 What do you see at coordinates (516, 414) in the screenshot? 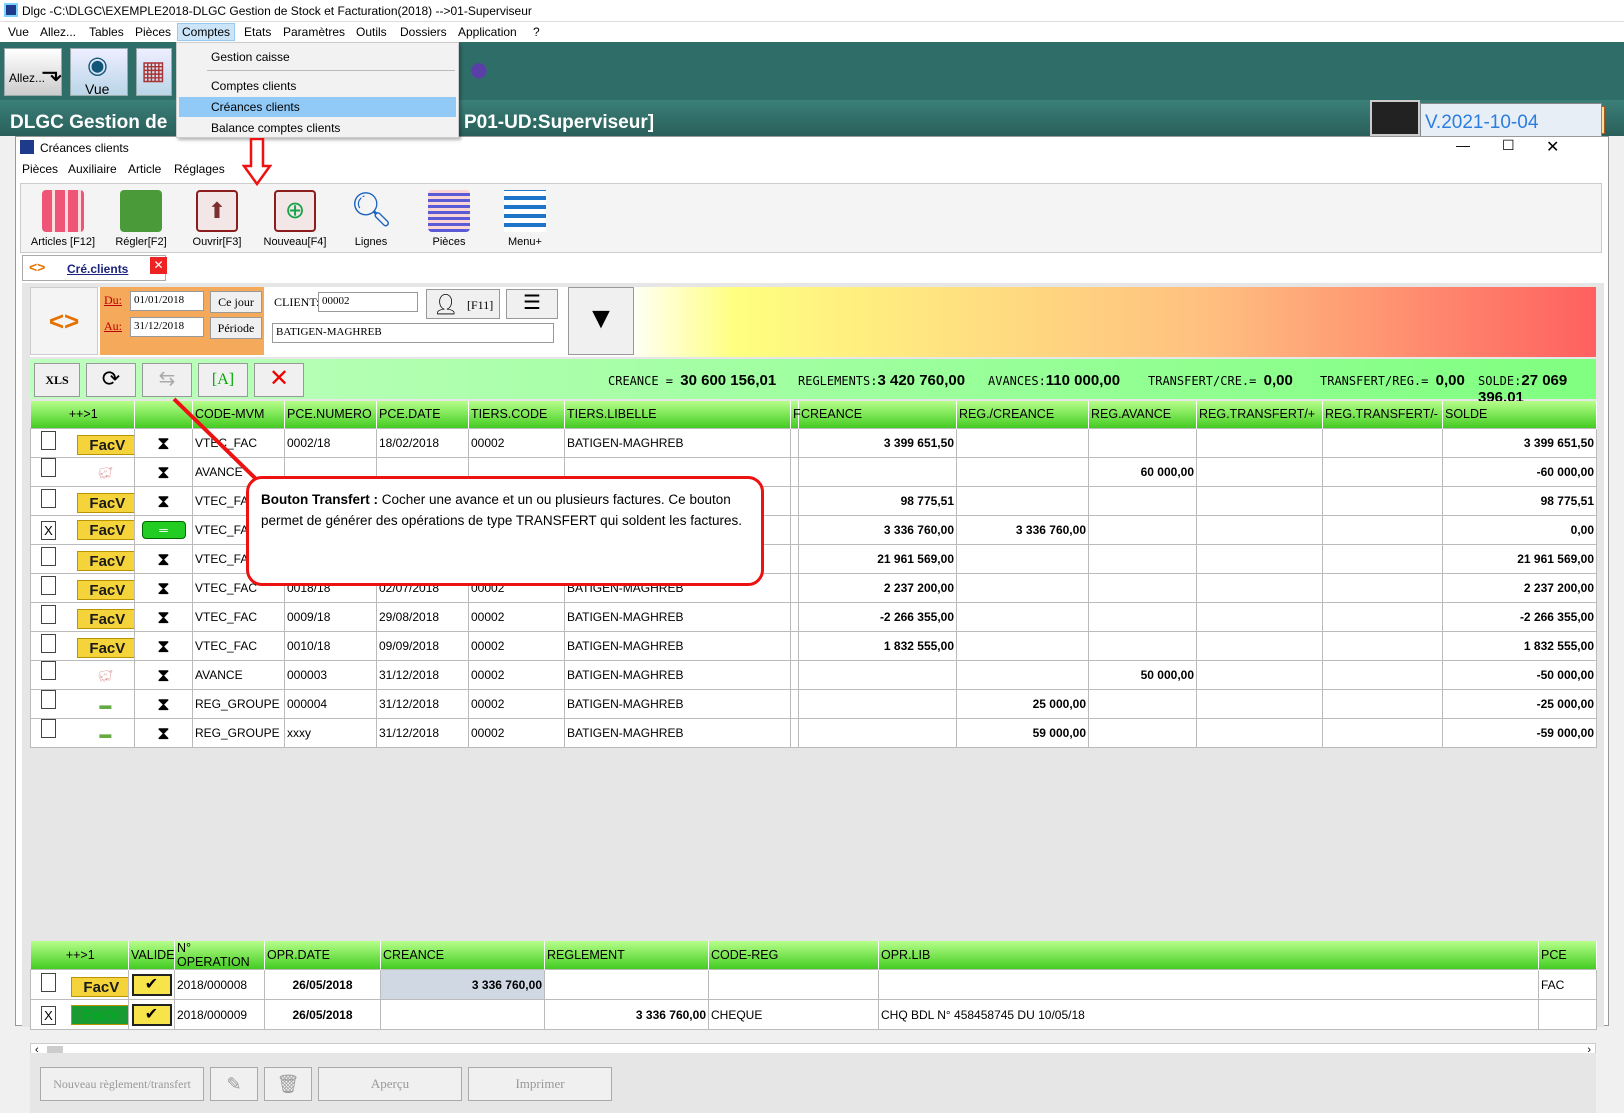
I see `col-header: TIERS.CODE` at bounding box center [516, 414].